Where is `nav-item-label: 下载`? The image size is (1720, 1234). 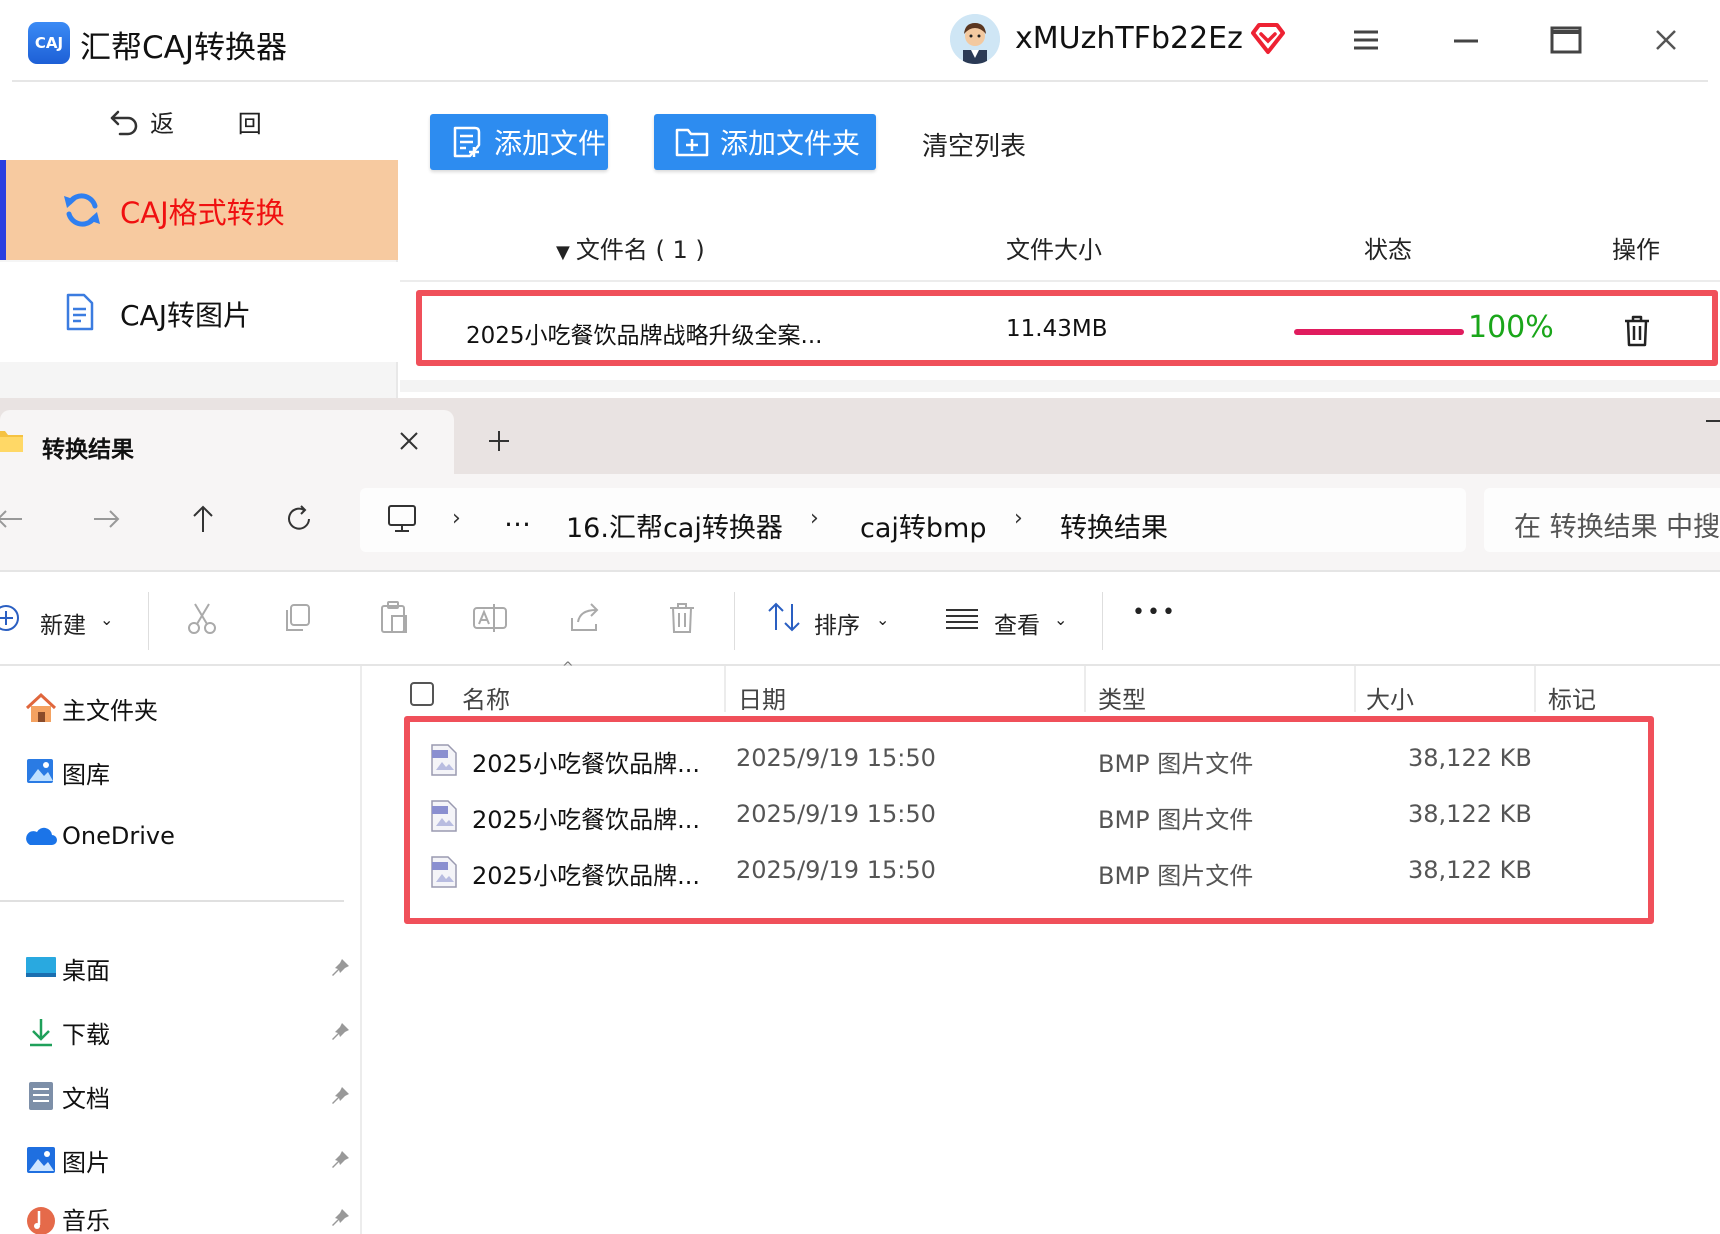 nav-item-label: 下载 is located at coordinates (86, 1034).